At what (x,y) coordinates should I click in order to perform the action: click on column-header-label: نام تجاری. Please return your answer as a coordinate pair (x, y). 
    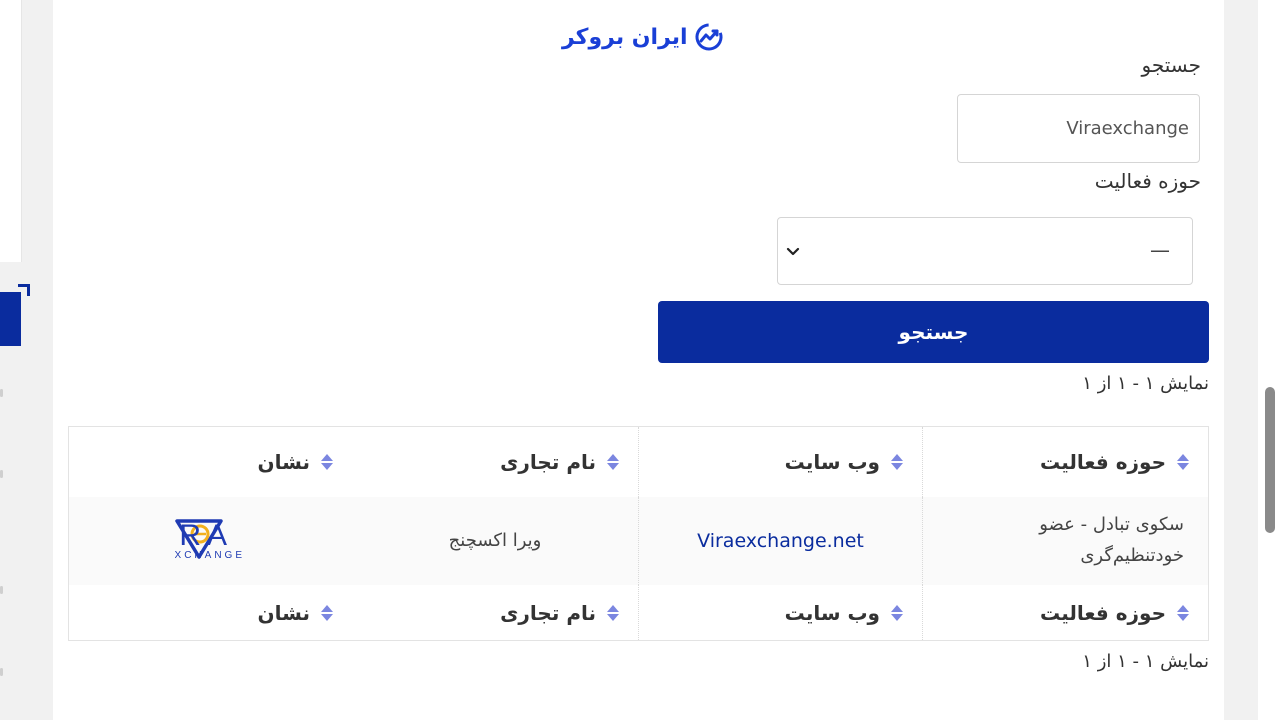
    Looking at the image, I should click on (548, 462).